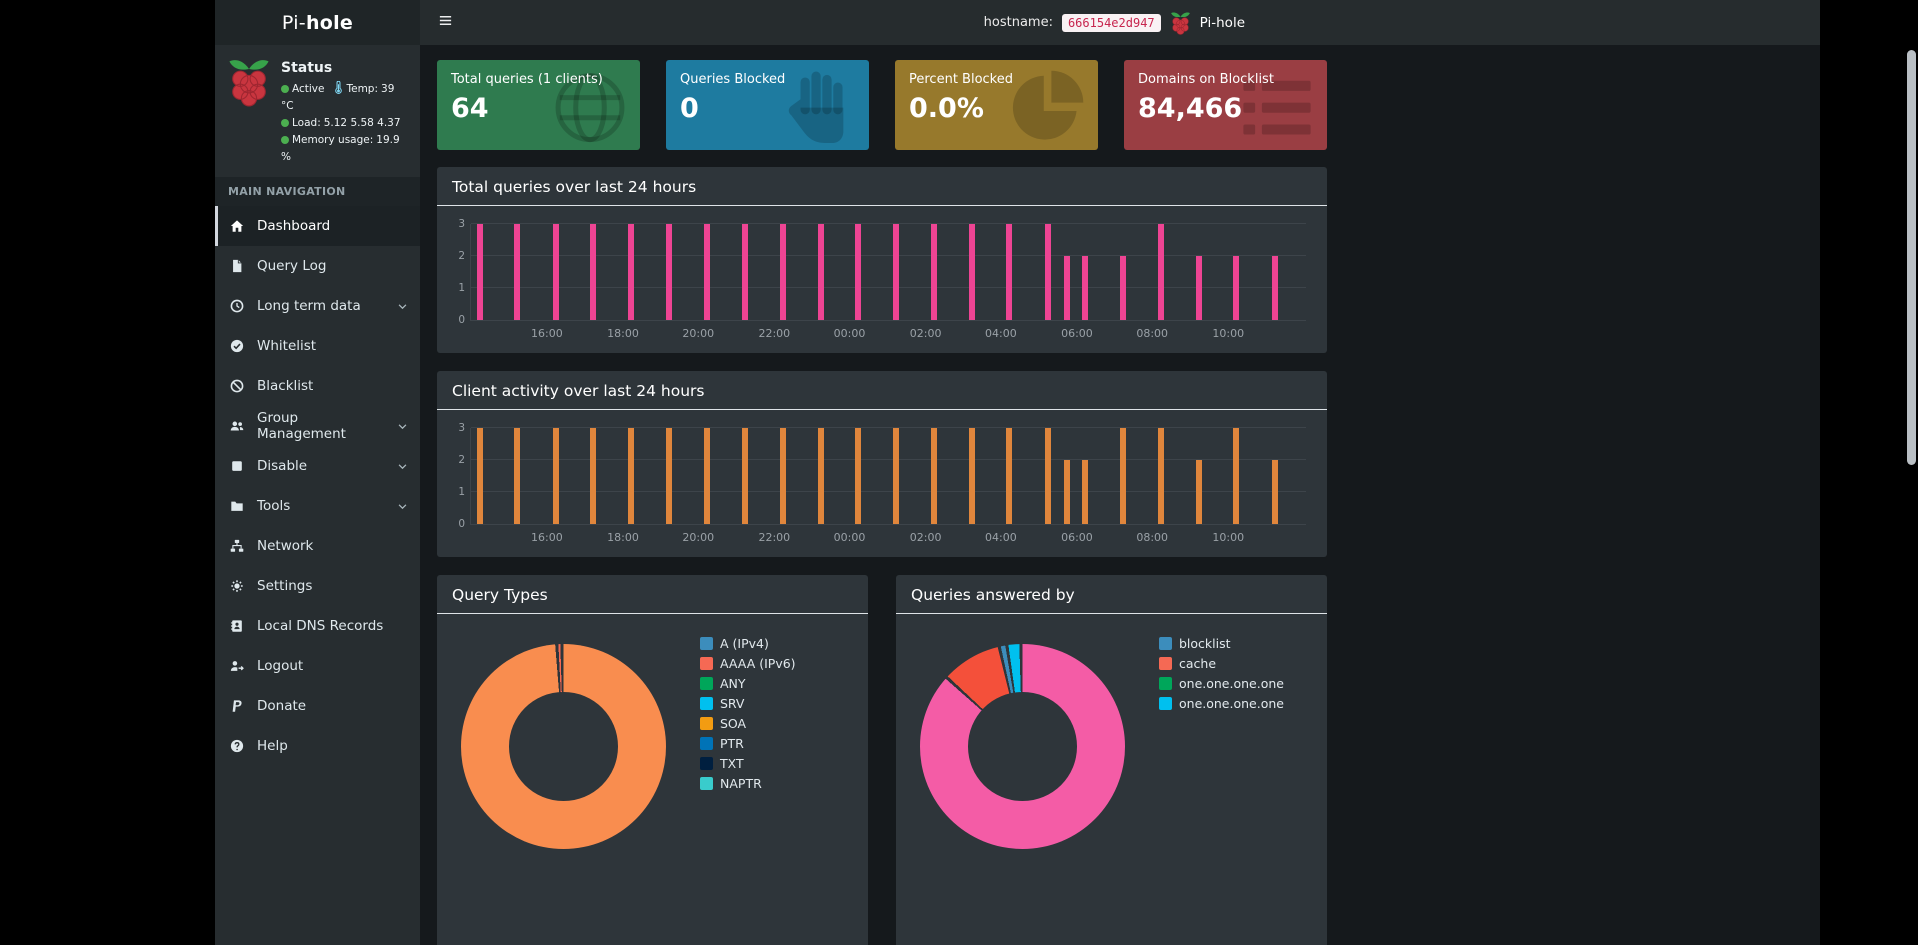 The width and height of the screenshot is (1918, 945). What do you see at coordinates (309, 306) in the screenshot?
I see `sidebar-item-label: Long term data` at bounding box center [309, 306].